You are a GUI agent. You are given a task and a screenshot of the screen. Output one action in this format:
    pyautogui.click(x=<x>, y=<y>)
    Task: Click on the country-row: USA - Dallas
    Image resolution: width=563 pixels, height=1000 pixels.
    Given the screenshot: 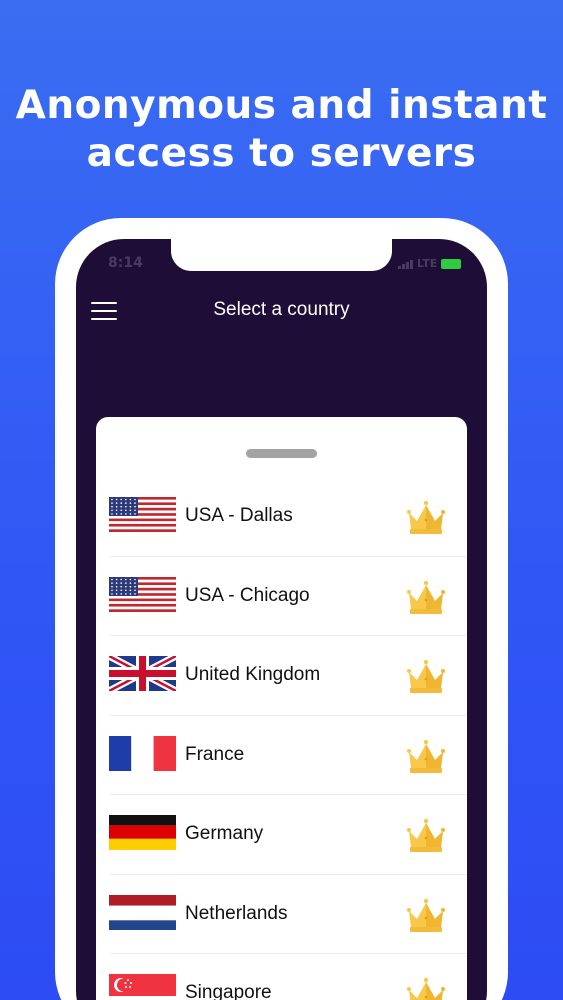 What is the action you would take?
    pyautogui.click(x=281, y=517)
    